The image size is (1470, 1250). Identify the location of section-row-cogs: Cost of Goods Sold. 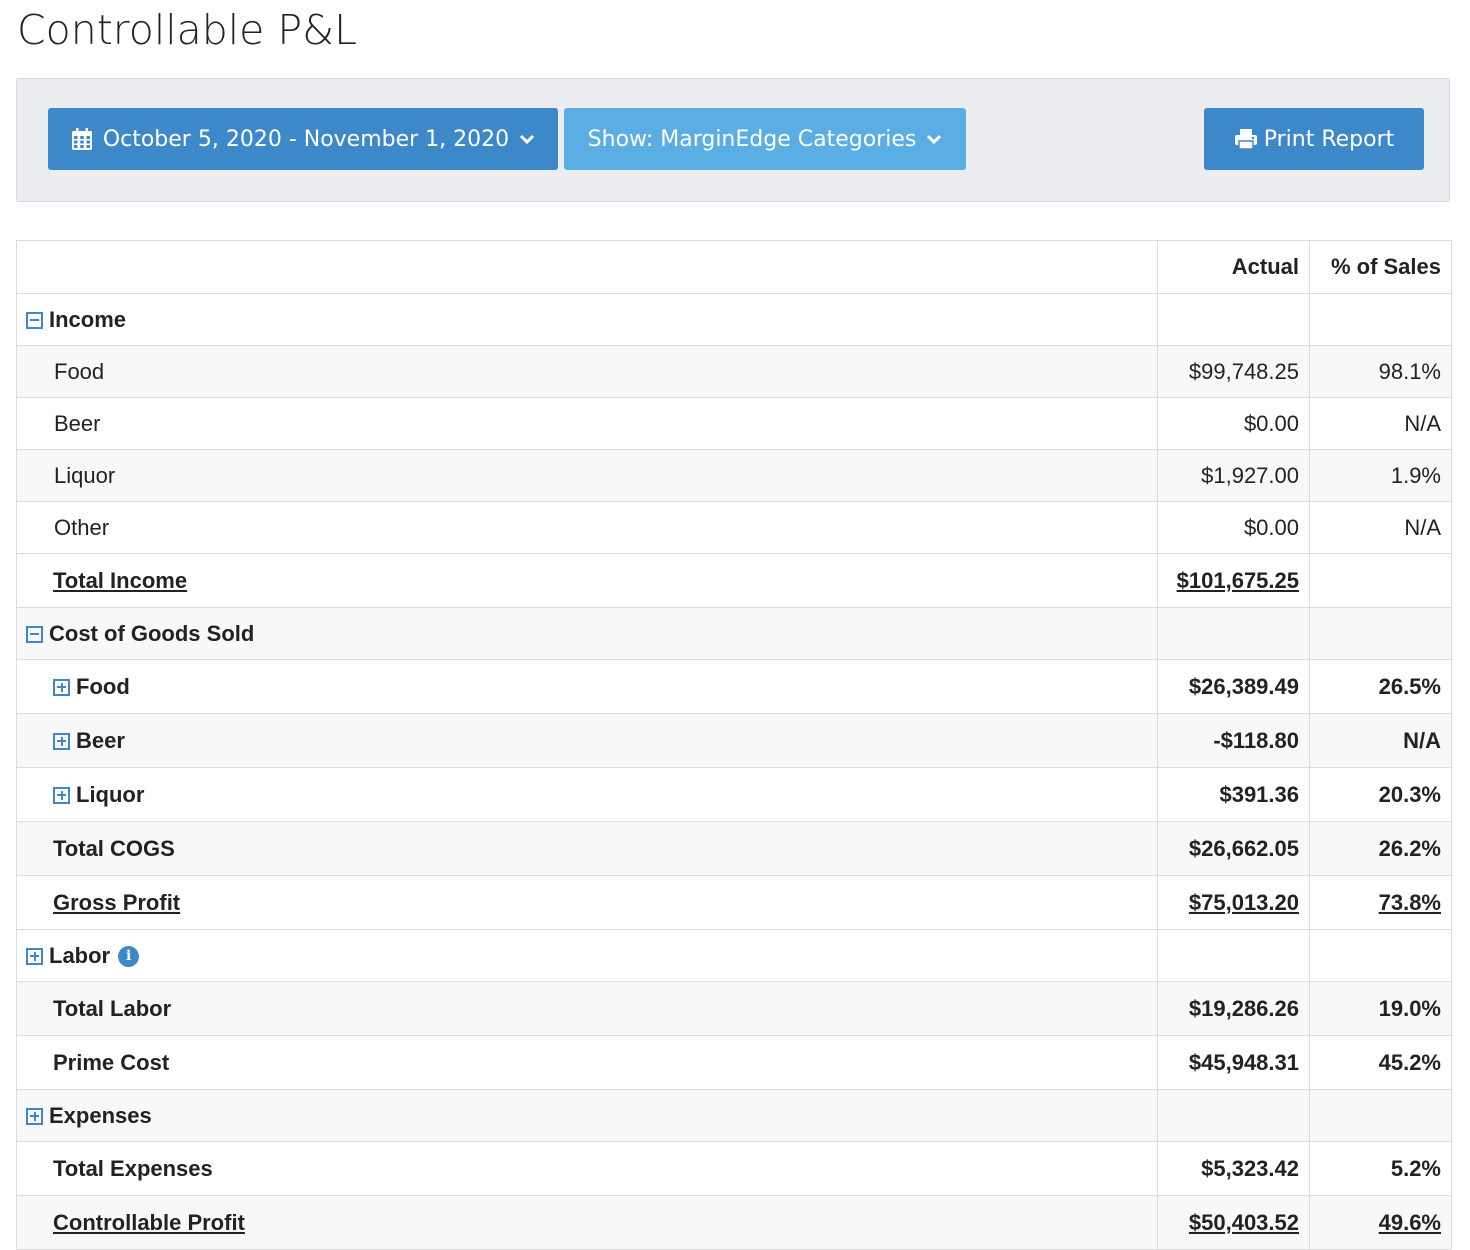
(734, 633).